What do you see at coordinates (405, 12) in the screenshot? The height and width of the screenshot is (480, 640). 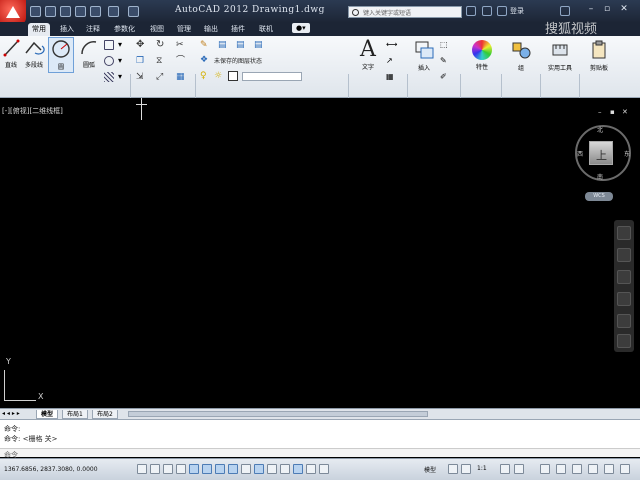 I see `help-search-input: 键入关键字或短语` at bounding box center [405, 12].